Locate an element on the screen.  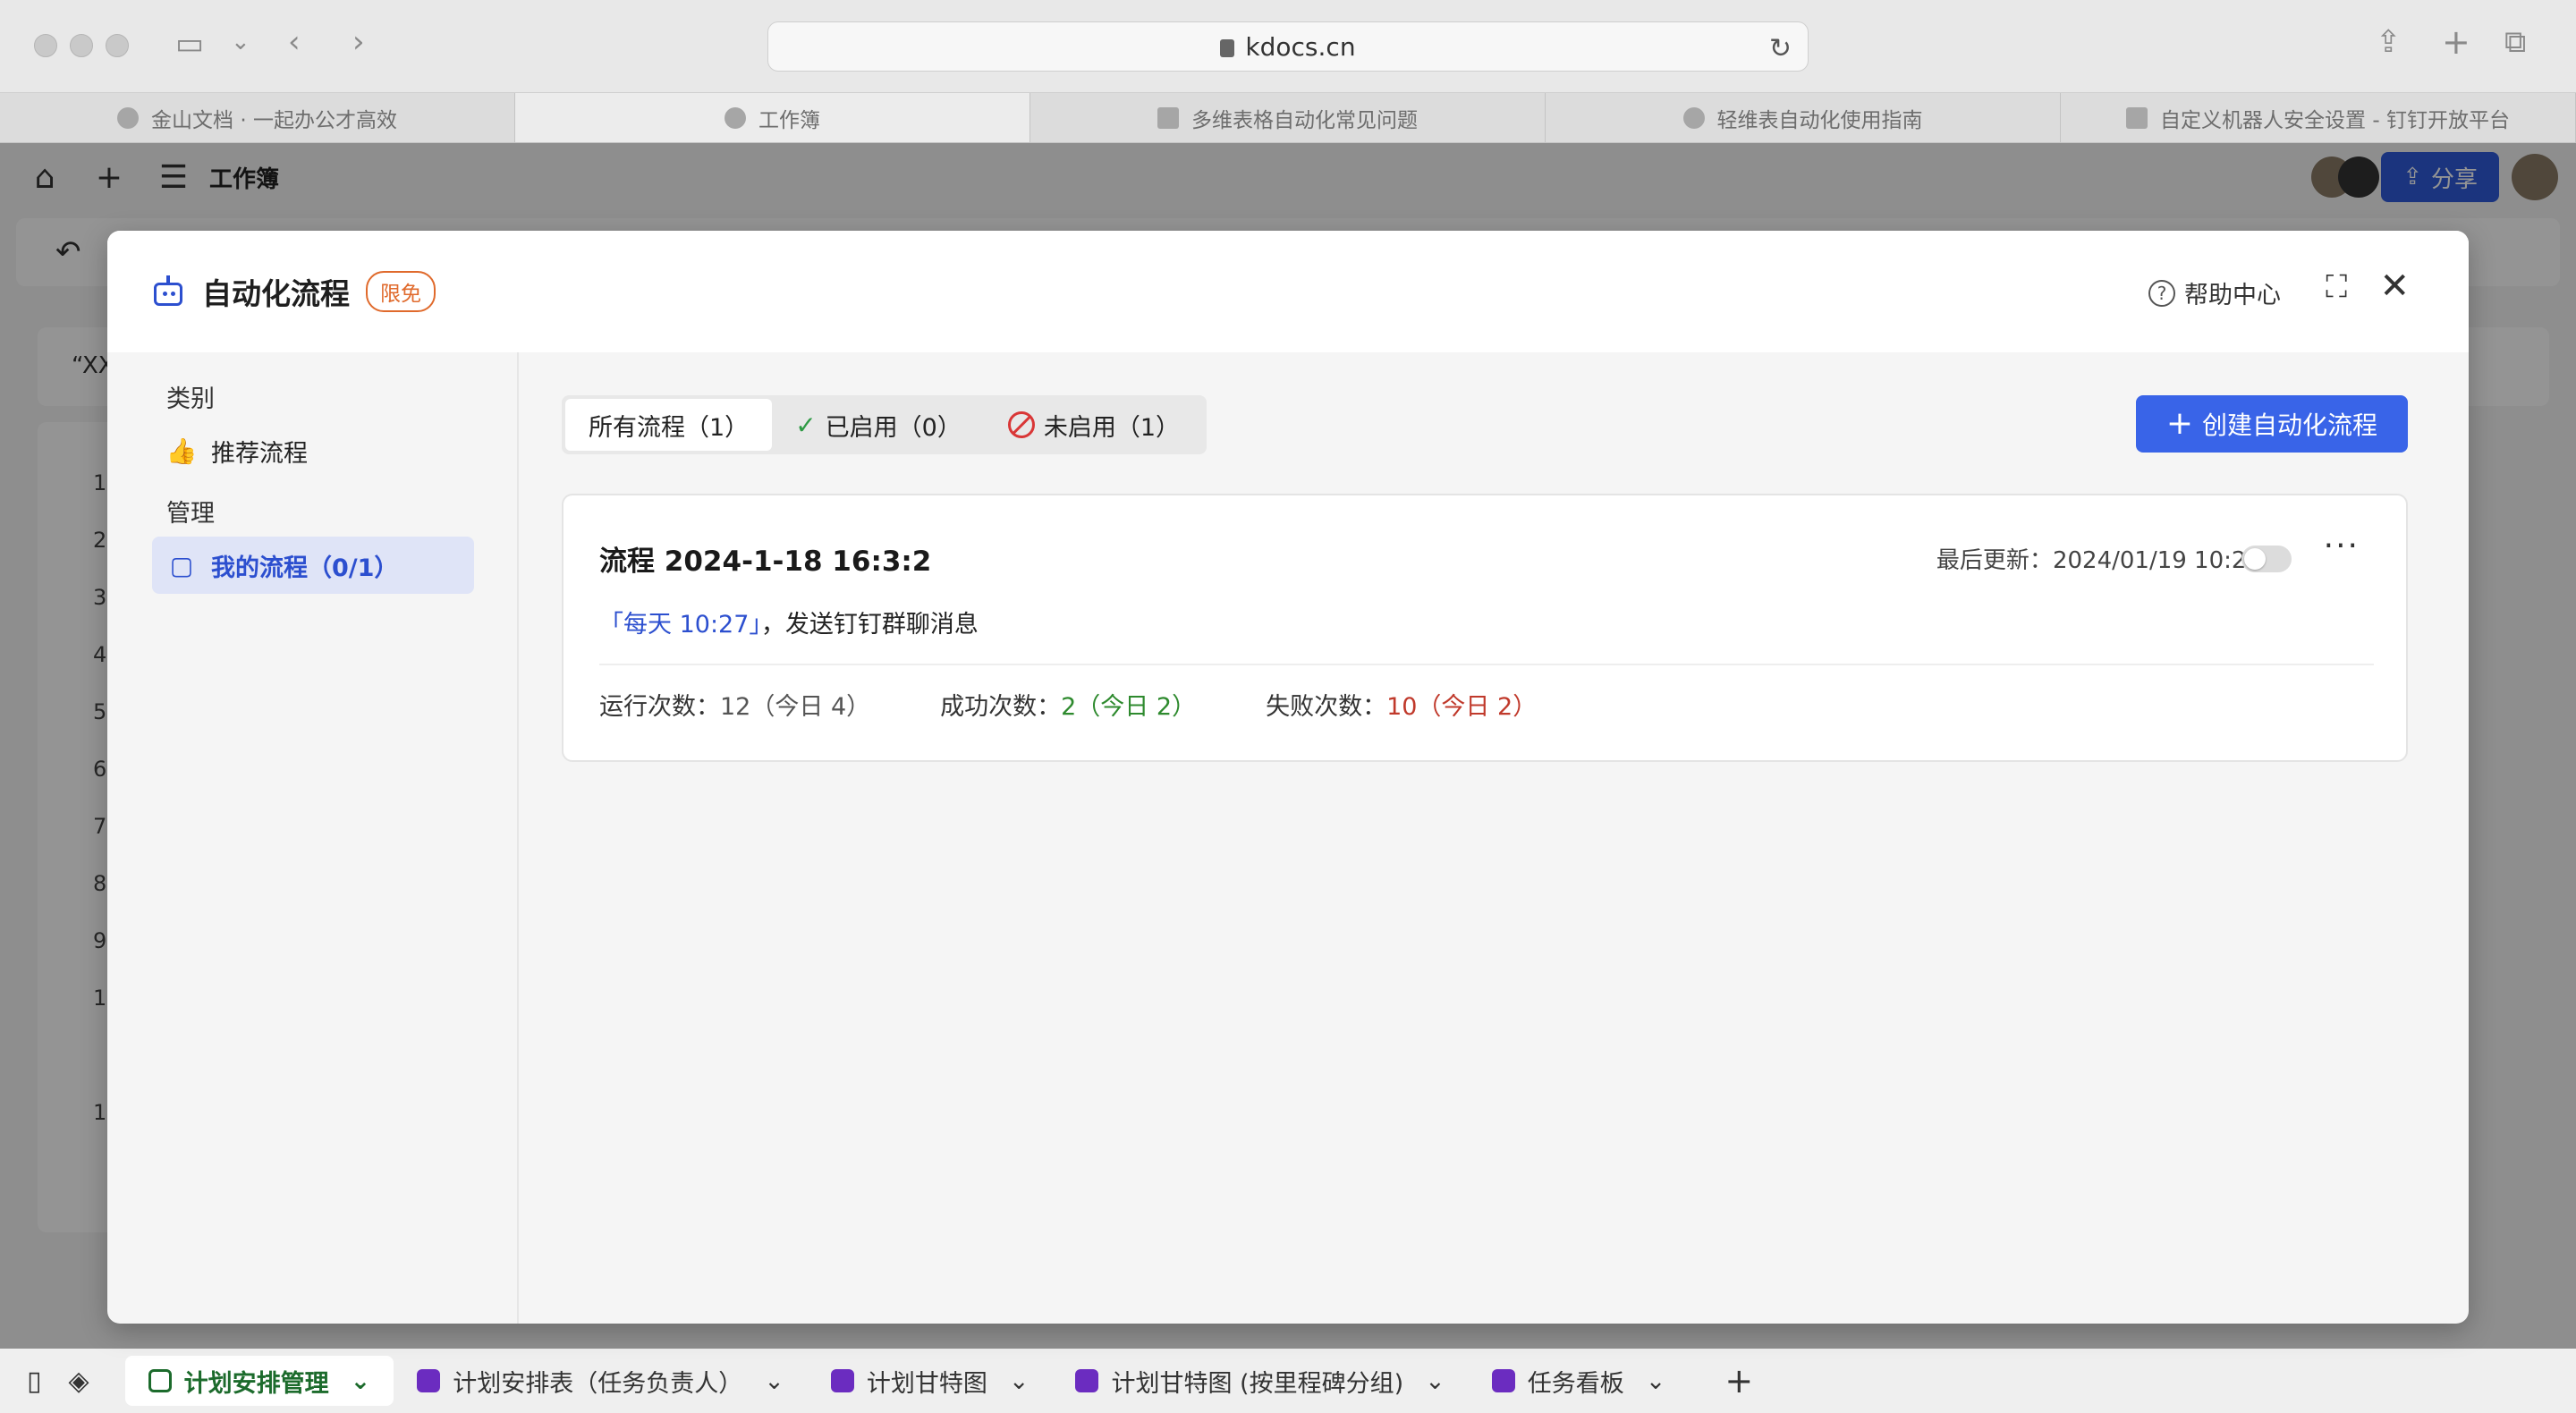
document-favicon-icon is located at coordinates (1168, 117).